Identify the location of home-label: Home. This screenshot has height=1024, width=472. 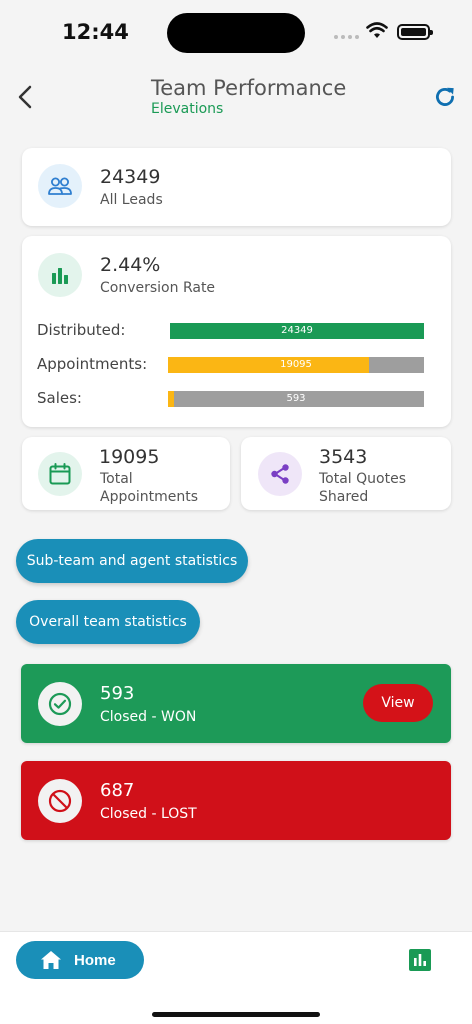
(95, 960).